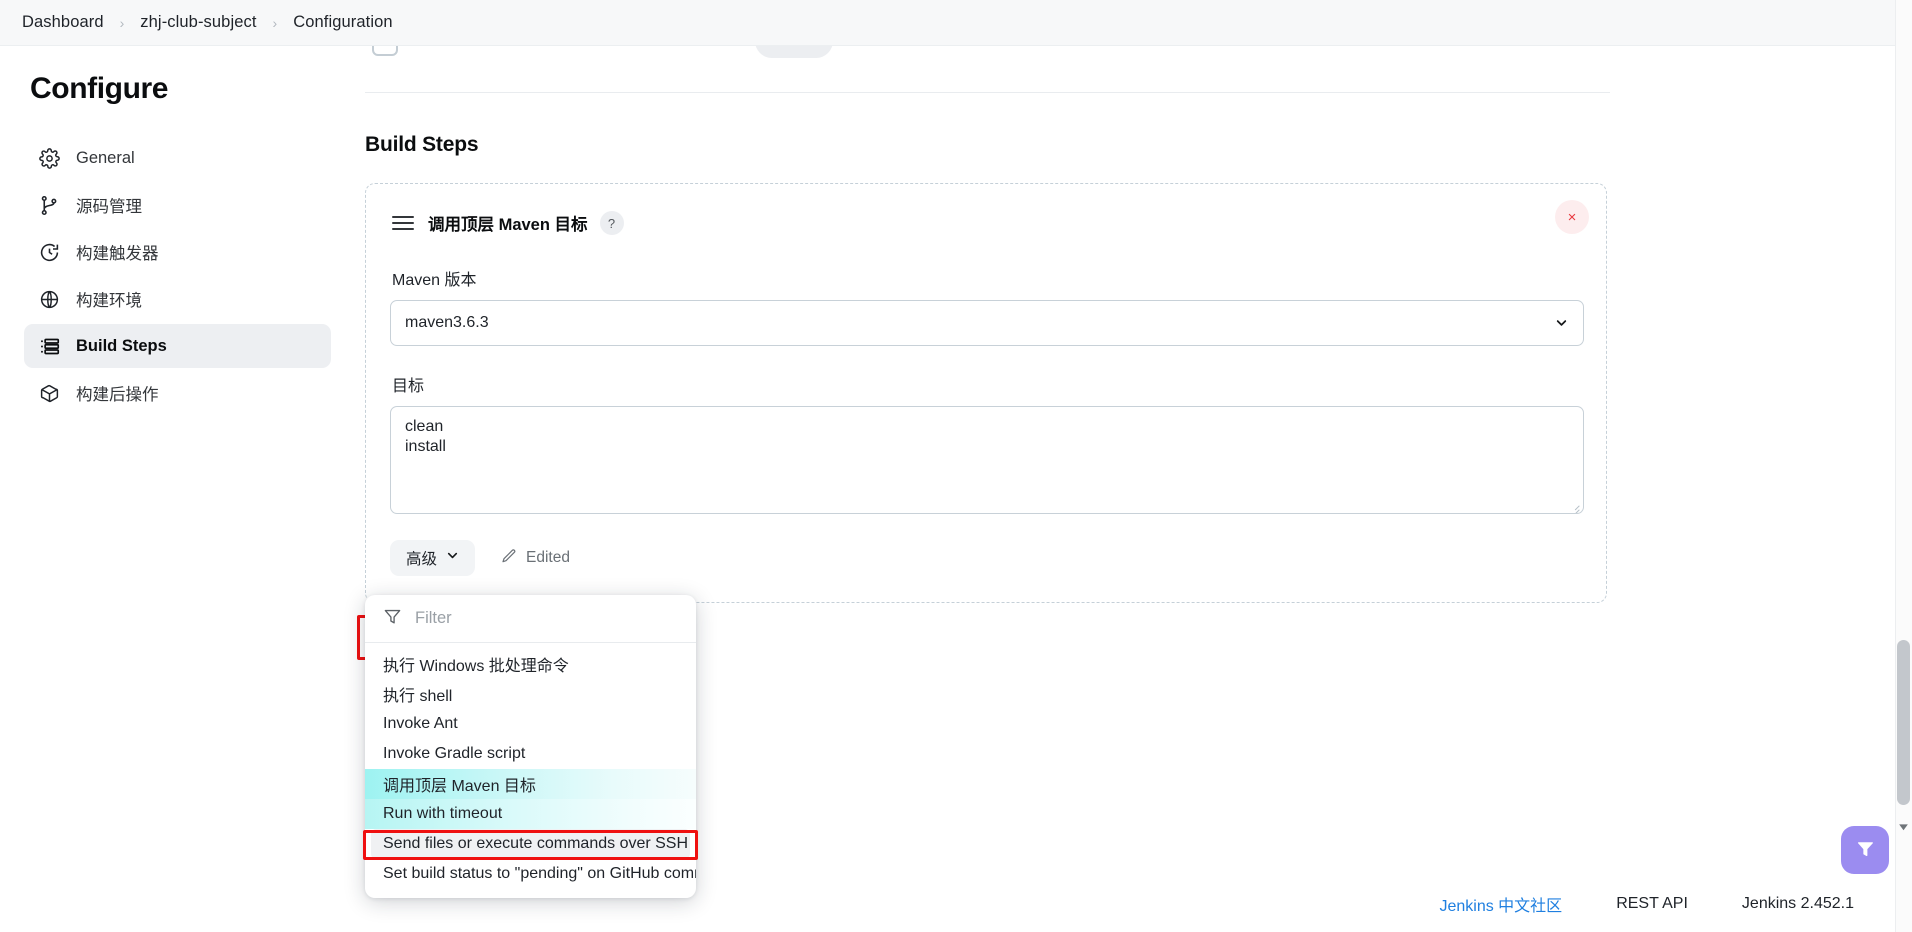  What do you see at coordinates (109, 207) in the screenshot?
I see `sidebar-item-label: 源码管理` at bounding box center [109, 207].